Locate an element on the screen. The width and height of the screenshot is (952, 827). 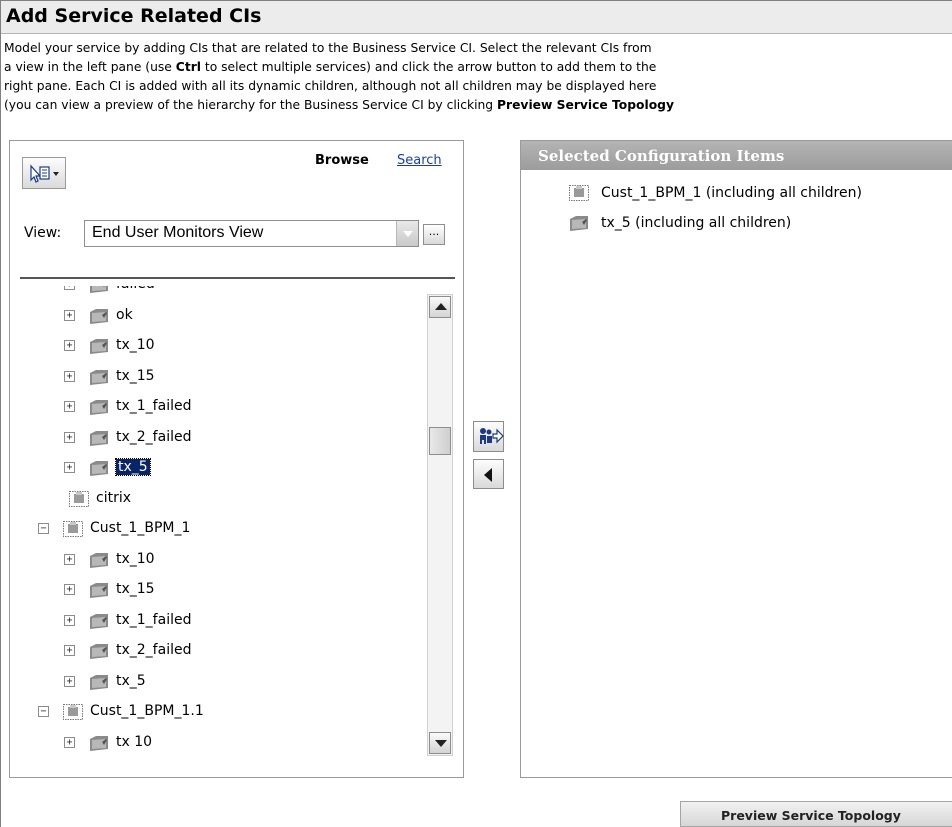
title-bar: Add Service Related CIs is located at coordinates (476, 17).